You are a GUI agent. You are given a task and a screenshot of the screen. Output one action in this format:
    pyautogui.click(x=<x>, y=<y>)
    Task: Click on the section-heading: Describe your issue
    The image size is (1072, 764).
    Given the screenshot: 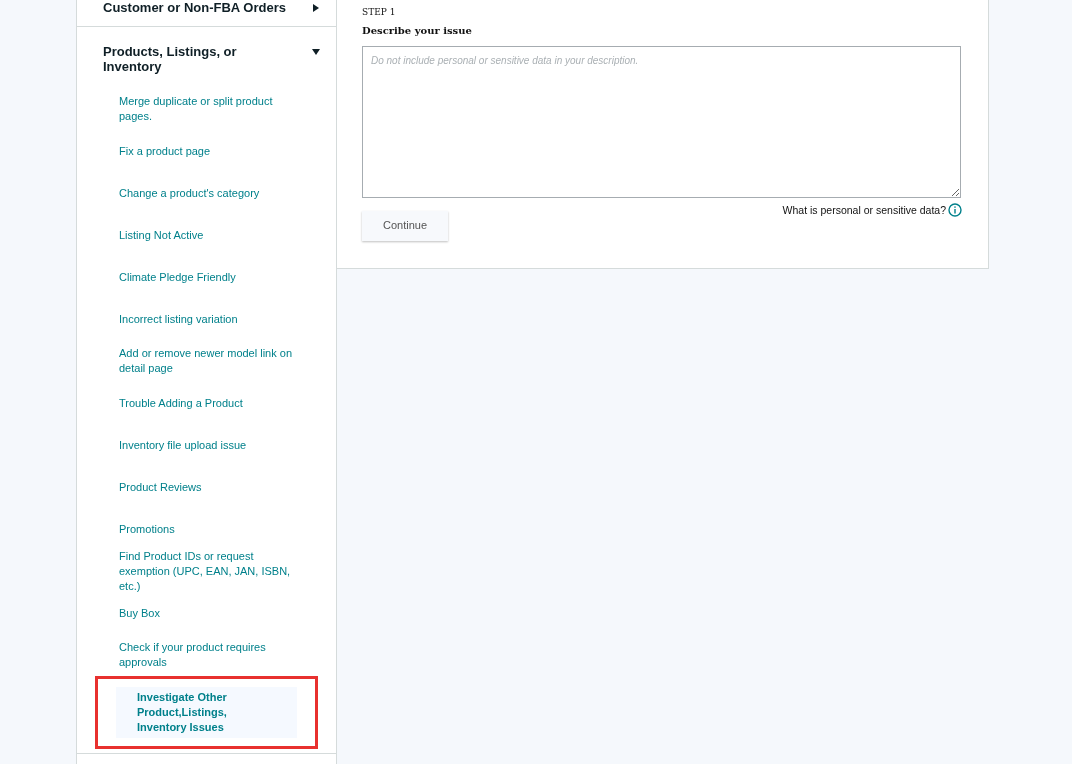 What is the action you would take?
    pyautogui.click(x=417, y=30)
    